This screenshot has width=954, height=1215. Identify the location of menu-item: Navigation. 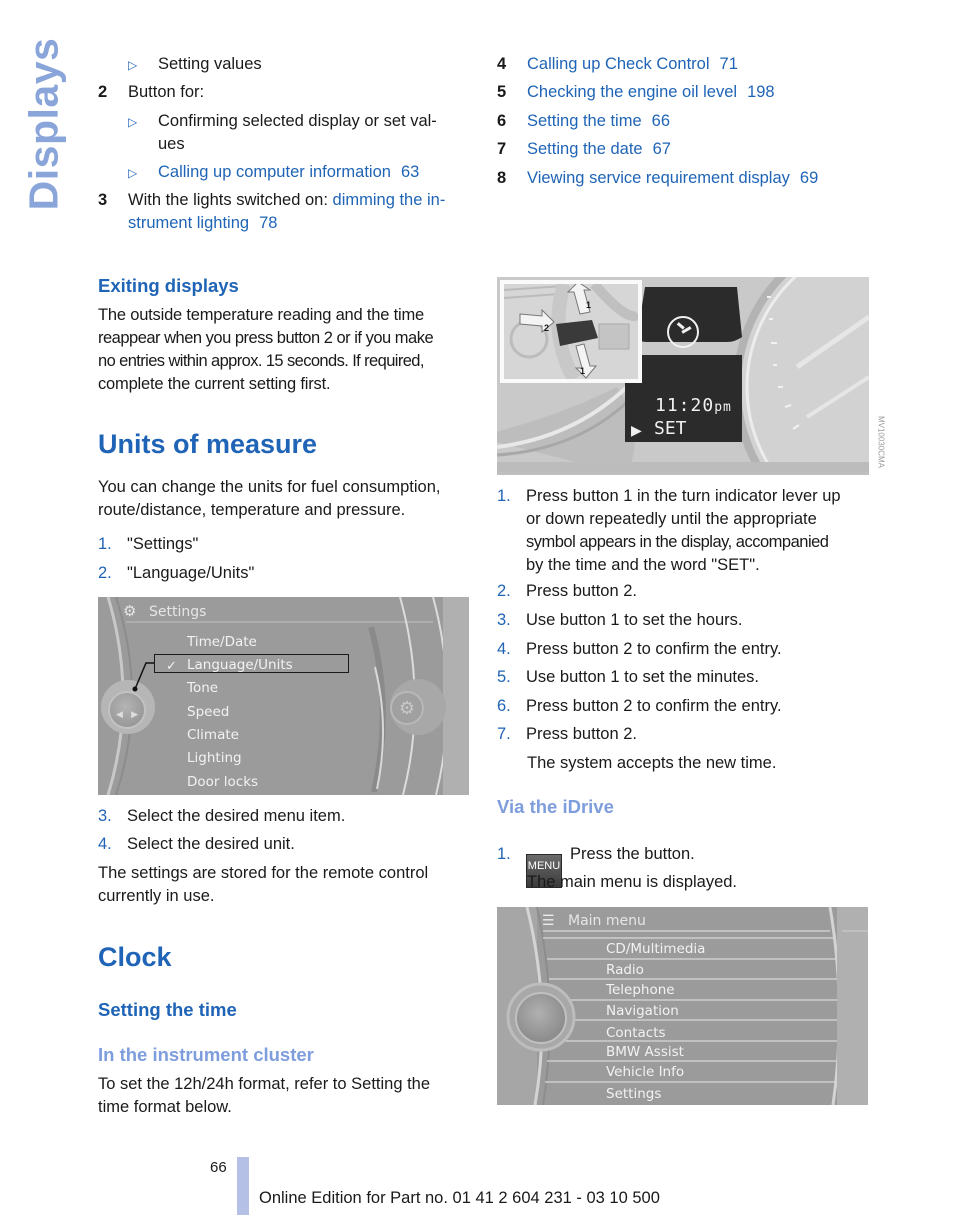
(642, 1011).